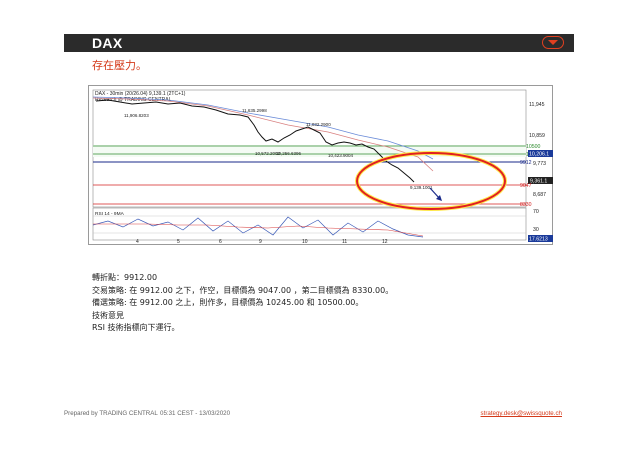 The width and height of the screenshot is (640, 453). I want to click on chevron-down-icon, so click(553, 42).